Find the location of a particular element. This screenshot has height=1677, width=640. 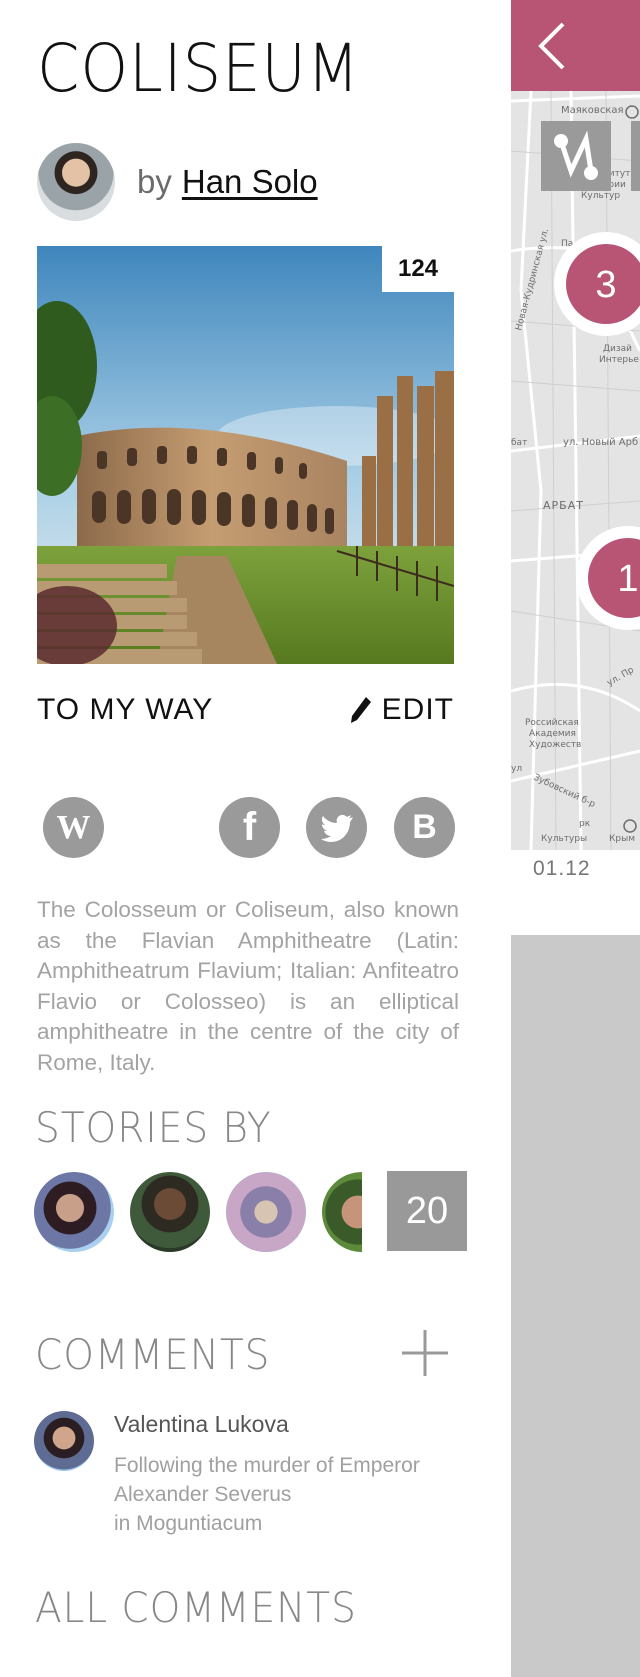

twitter-button is located at coordinates (336, 827).